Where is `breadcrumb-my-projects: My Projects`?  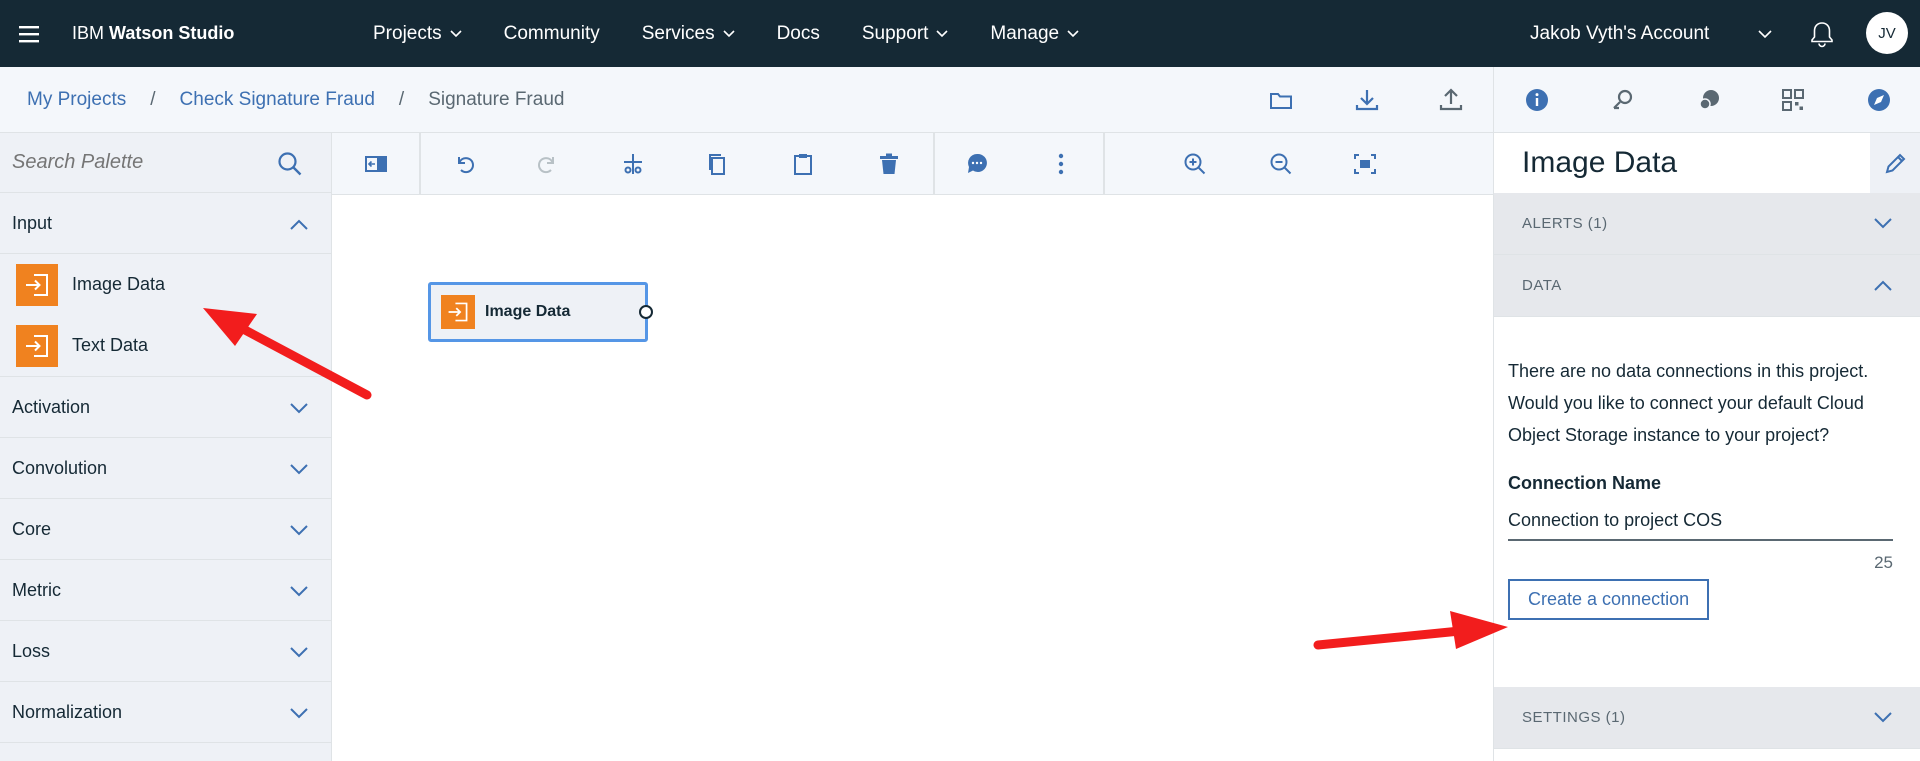
breadcrumb-my-projects: My Projects is located at coordinates (76, 100).